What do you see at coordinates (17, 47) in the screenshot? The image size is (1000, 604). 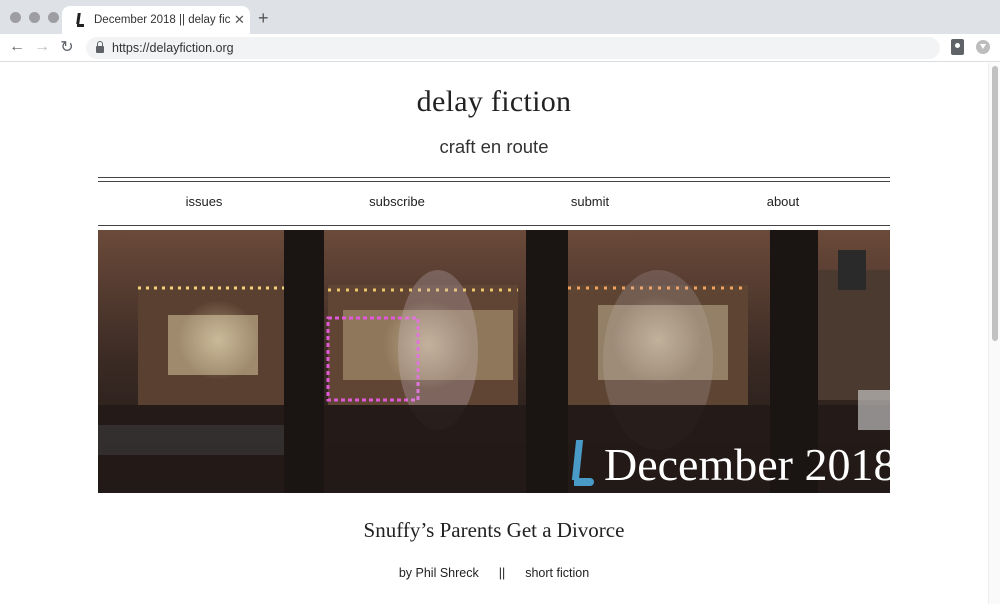 I see `back-button: ←` at bounding box center [17, 47].